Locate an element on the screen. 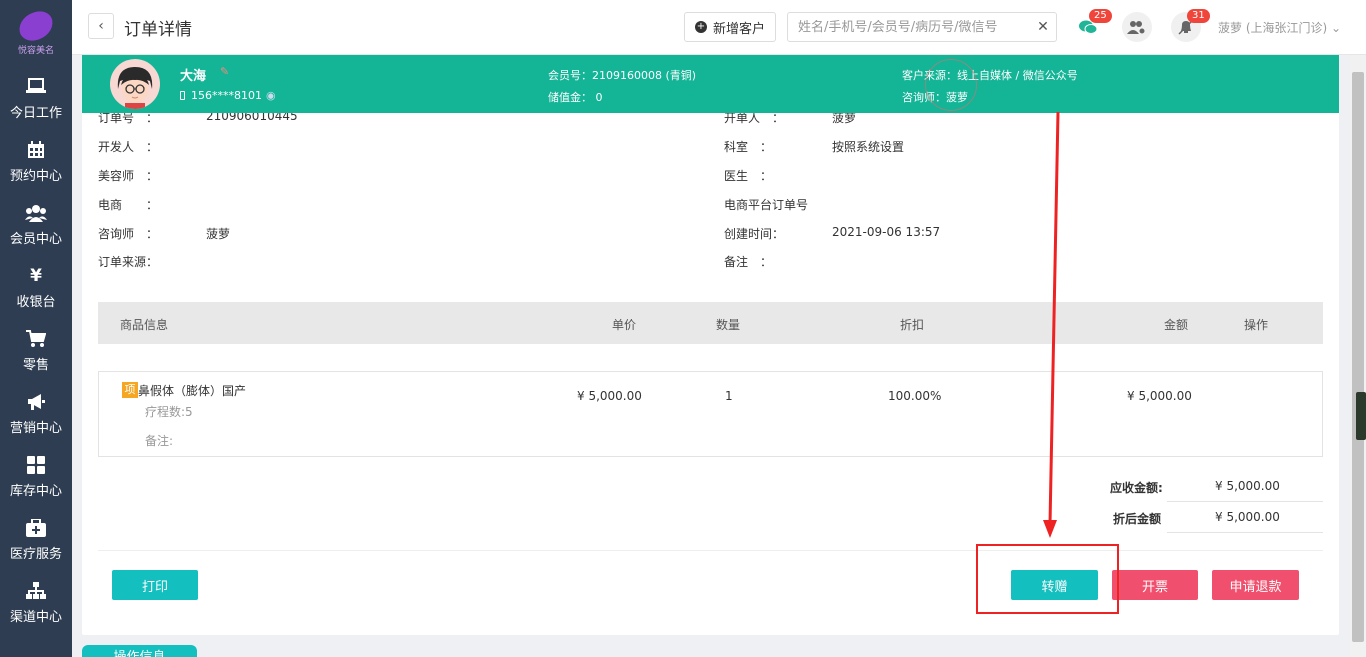  search-input is located at coordinates (914, 27).